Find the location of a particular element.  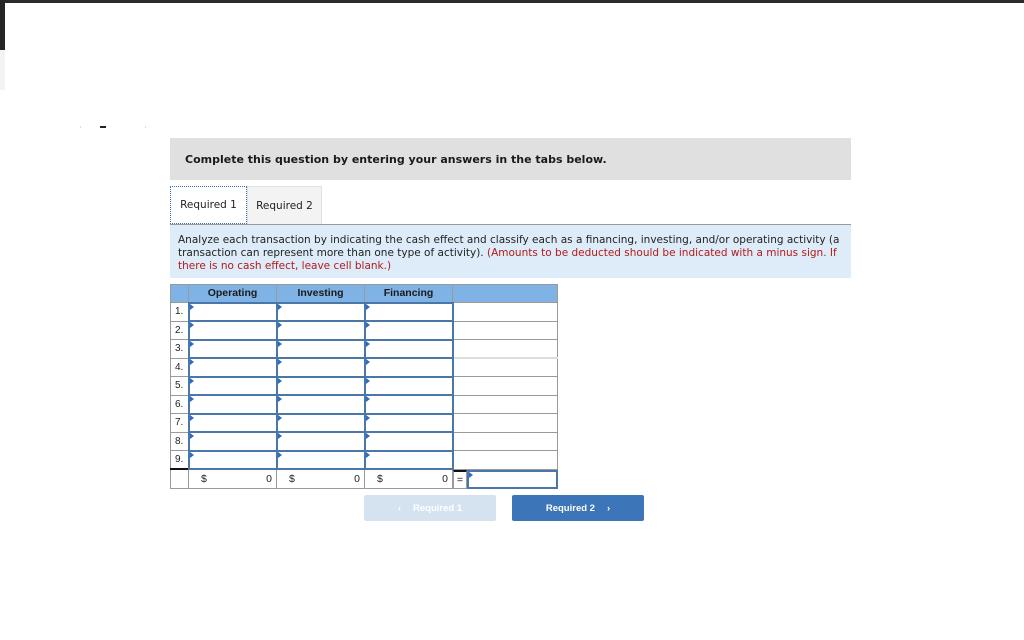

header-operating: Operating is located at coordinates (232, 293).